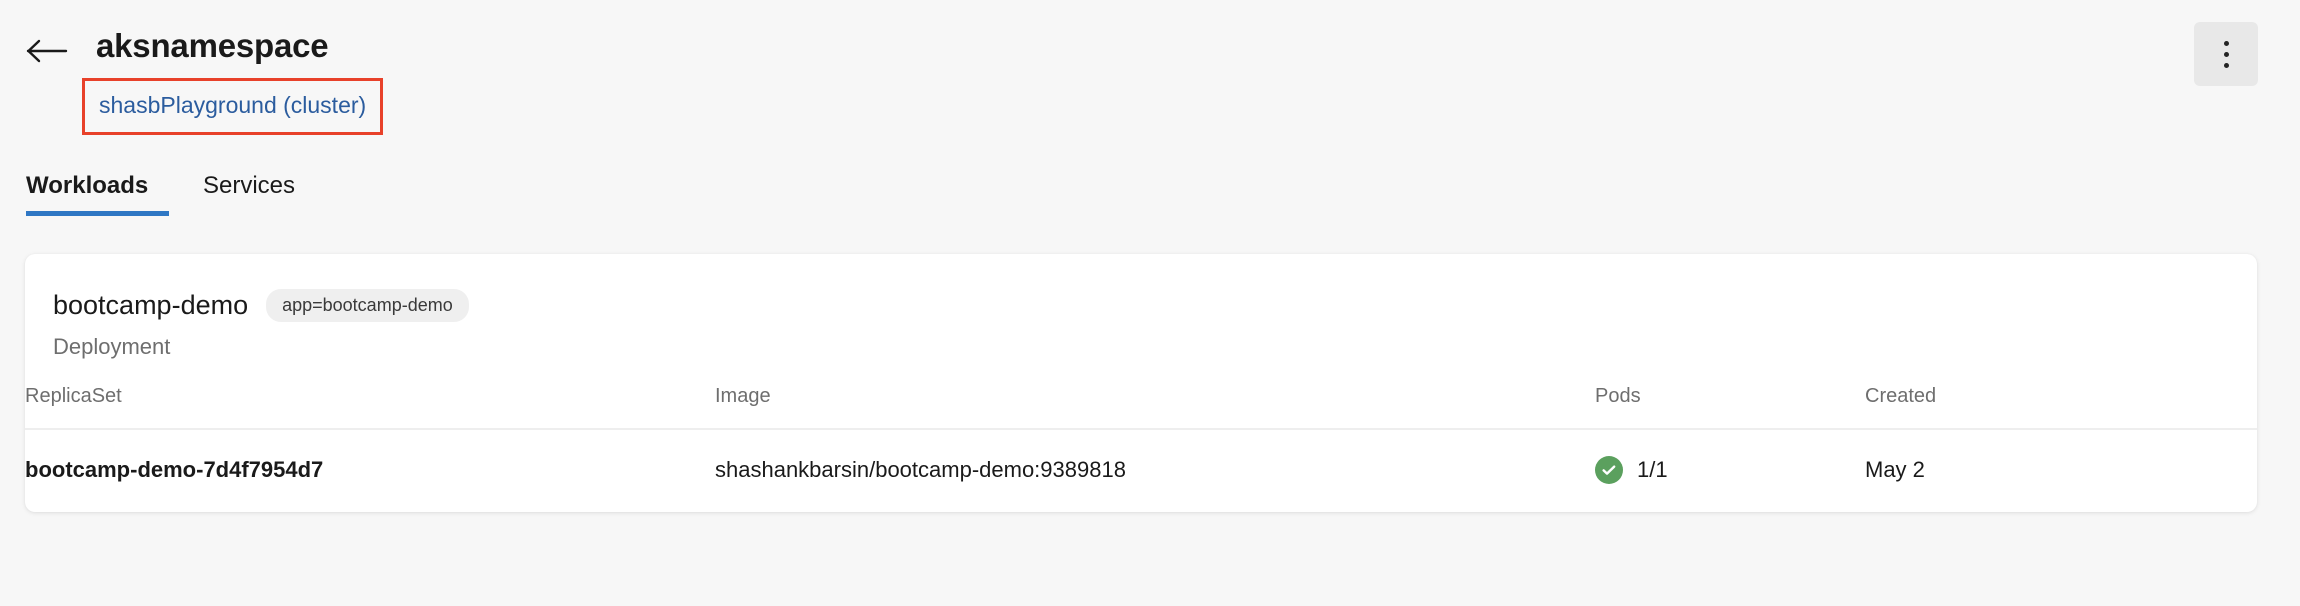 Image resolution: width=2300 pixels, height=606 pixels. I want to click on cell-replicaset-name: bootcamp-demo-7d4f7954d7, so click(370, 470).